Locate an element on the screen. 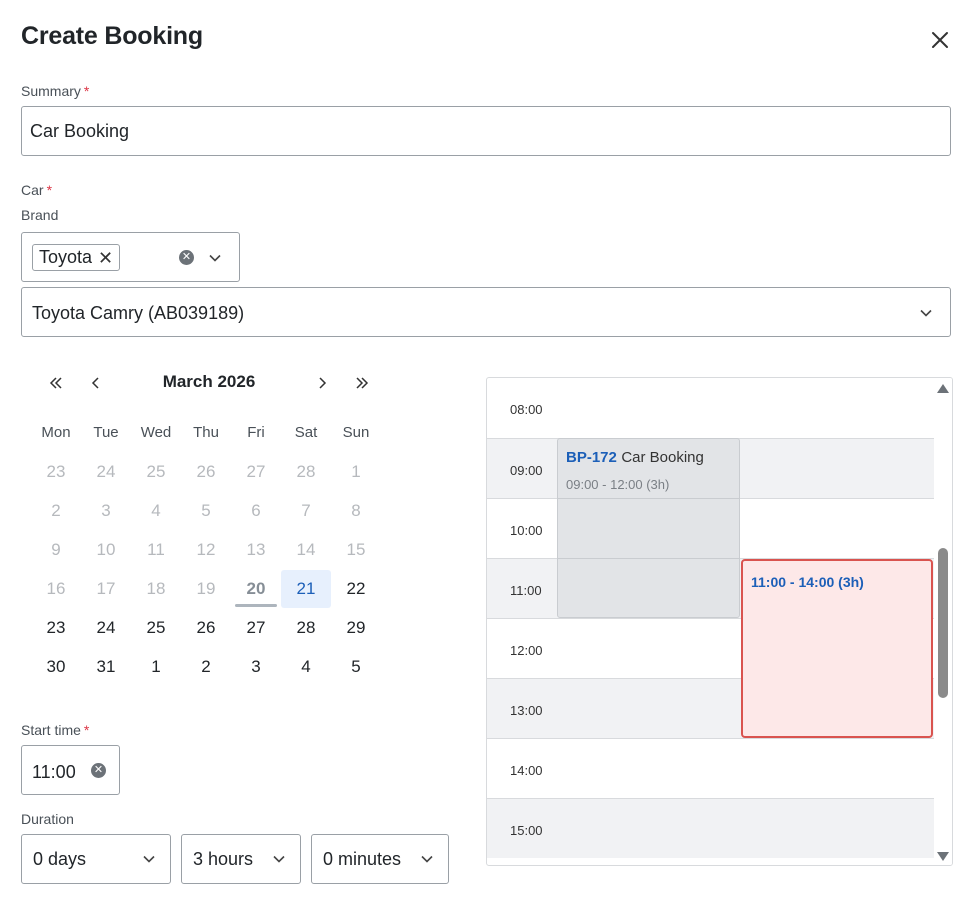 This screenshot has width=972, height=905. calendar-week: 30 31 1 2 3 4 5 is located at coordinates (206, 667).